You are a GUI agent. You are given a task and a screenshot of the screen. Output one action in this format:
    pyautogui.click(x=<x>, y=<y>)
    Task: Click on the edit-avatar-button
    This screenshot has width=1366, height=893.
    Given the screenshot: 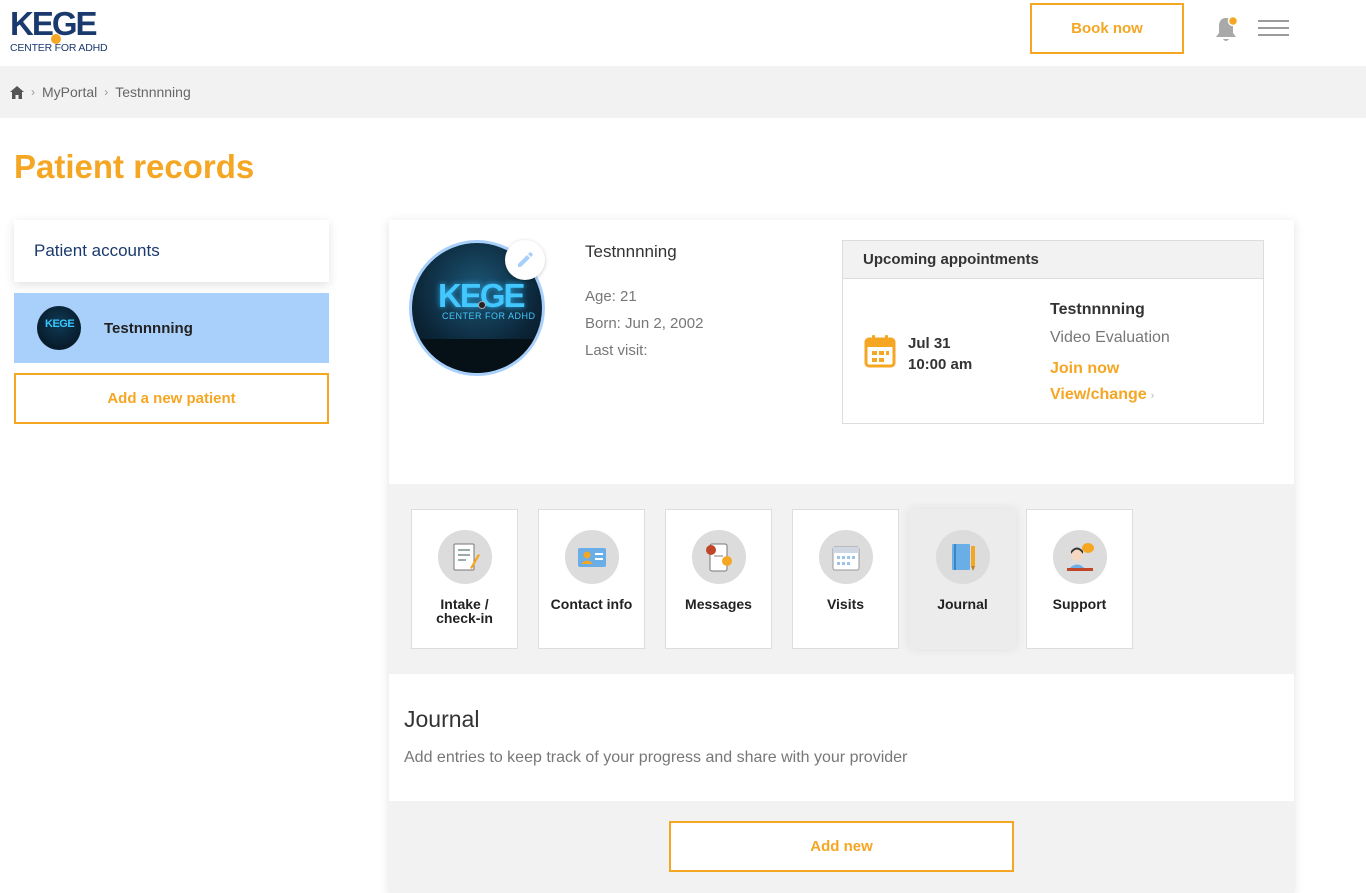 What is the action you would take?
    pyautogui.click(x=525, y=260)
    